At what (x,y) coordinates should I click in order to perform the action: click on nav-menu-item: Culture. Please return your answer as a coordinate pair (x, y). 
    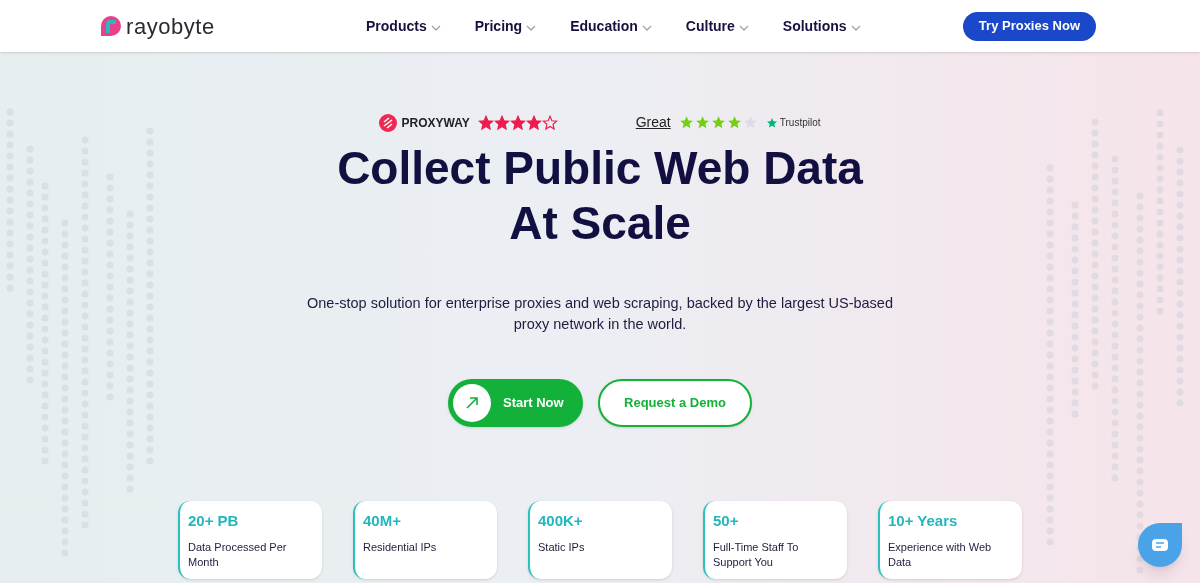
    Looking at the image, I should click on (717, 26).